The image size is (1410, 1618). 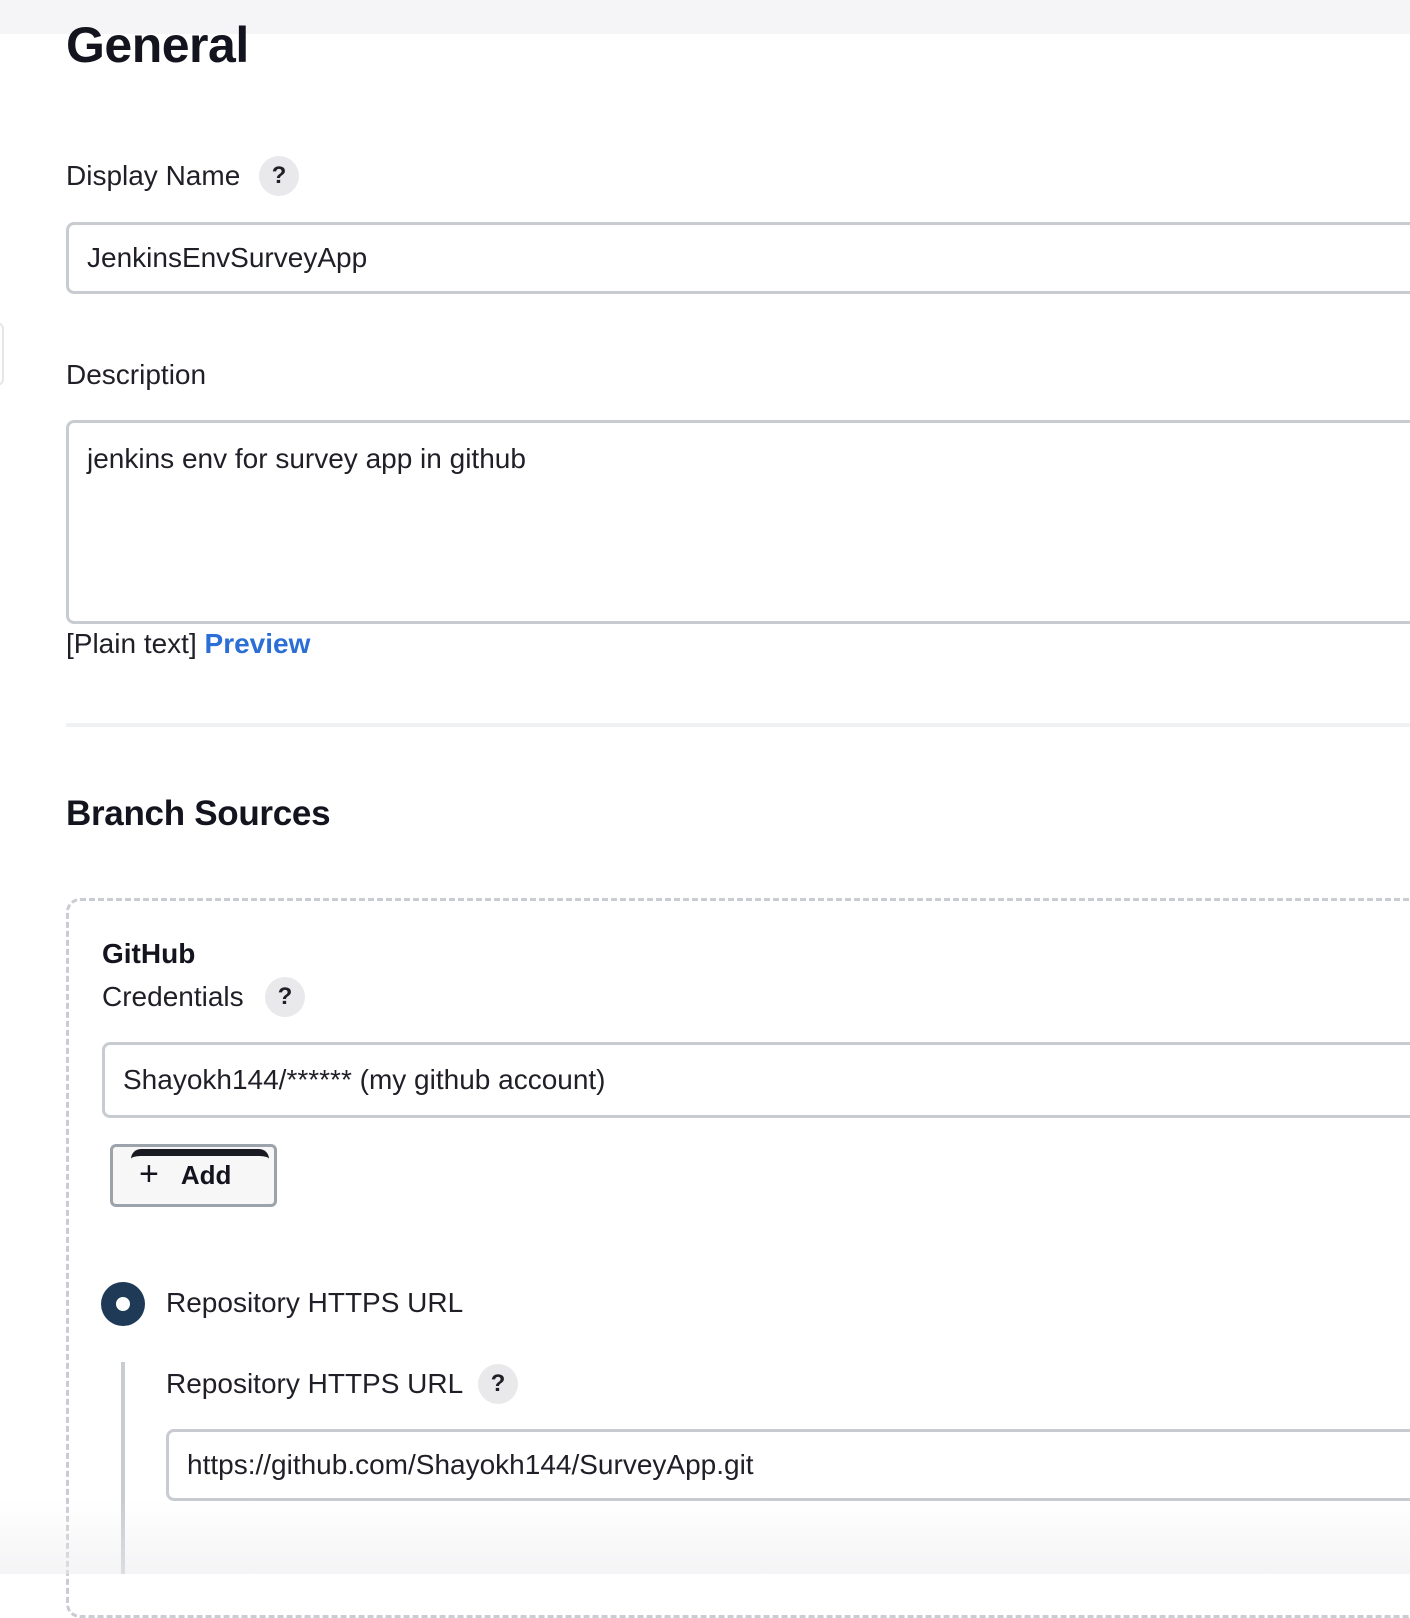 What do you see at coordinates (314, 1303) in the screenshot?
I see `repo-https-url-option-label: Repository HTTPS URL` at bounding box center [314, 1303].